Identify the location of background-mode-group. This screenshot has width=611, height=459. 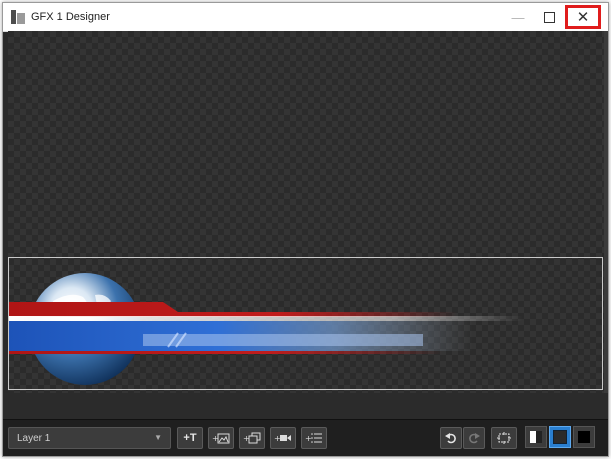
(560, 438).